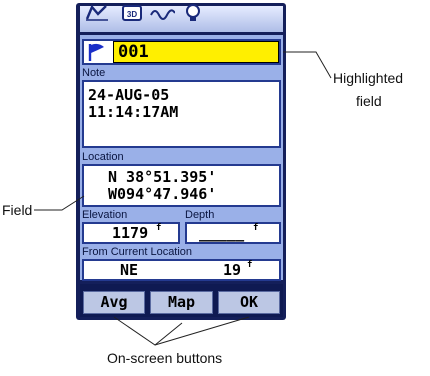 The height and width of the screenshot is (376, 430). I want to click on highlight-callout-line, so click(307, 65).